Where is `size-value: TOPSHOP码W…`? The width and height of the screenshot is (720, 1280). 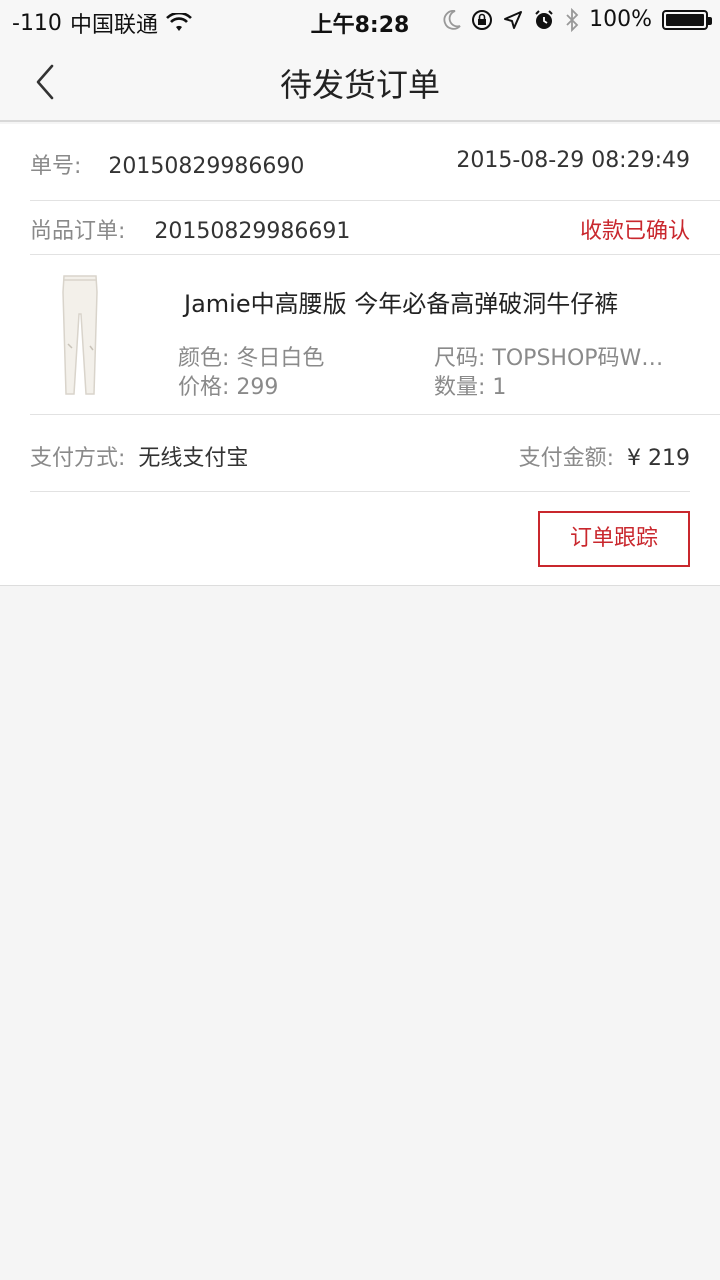
size-value: TOPSHOP码W… is located at coordinates (578, 358).